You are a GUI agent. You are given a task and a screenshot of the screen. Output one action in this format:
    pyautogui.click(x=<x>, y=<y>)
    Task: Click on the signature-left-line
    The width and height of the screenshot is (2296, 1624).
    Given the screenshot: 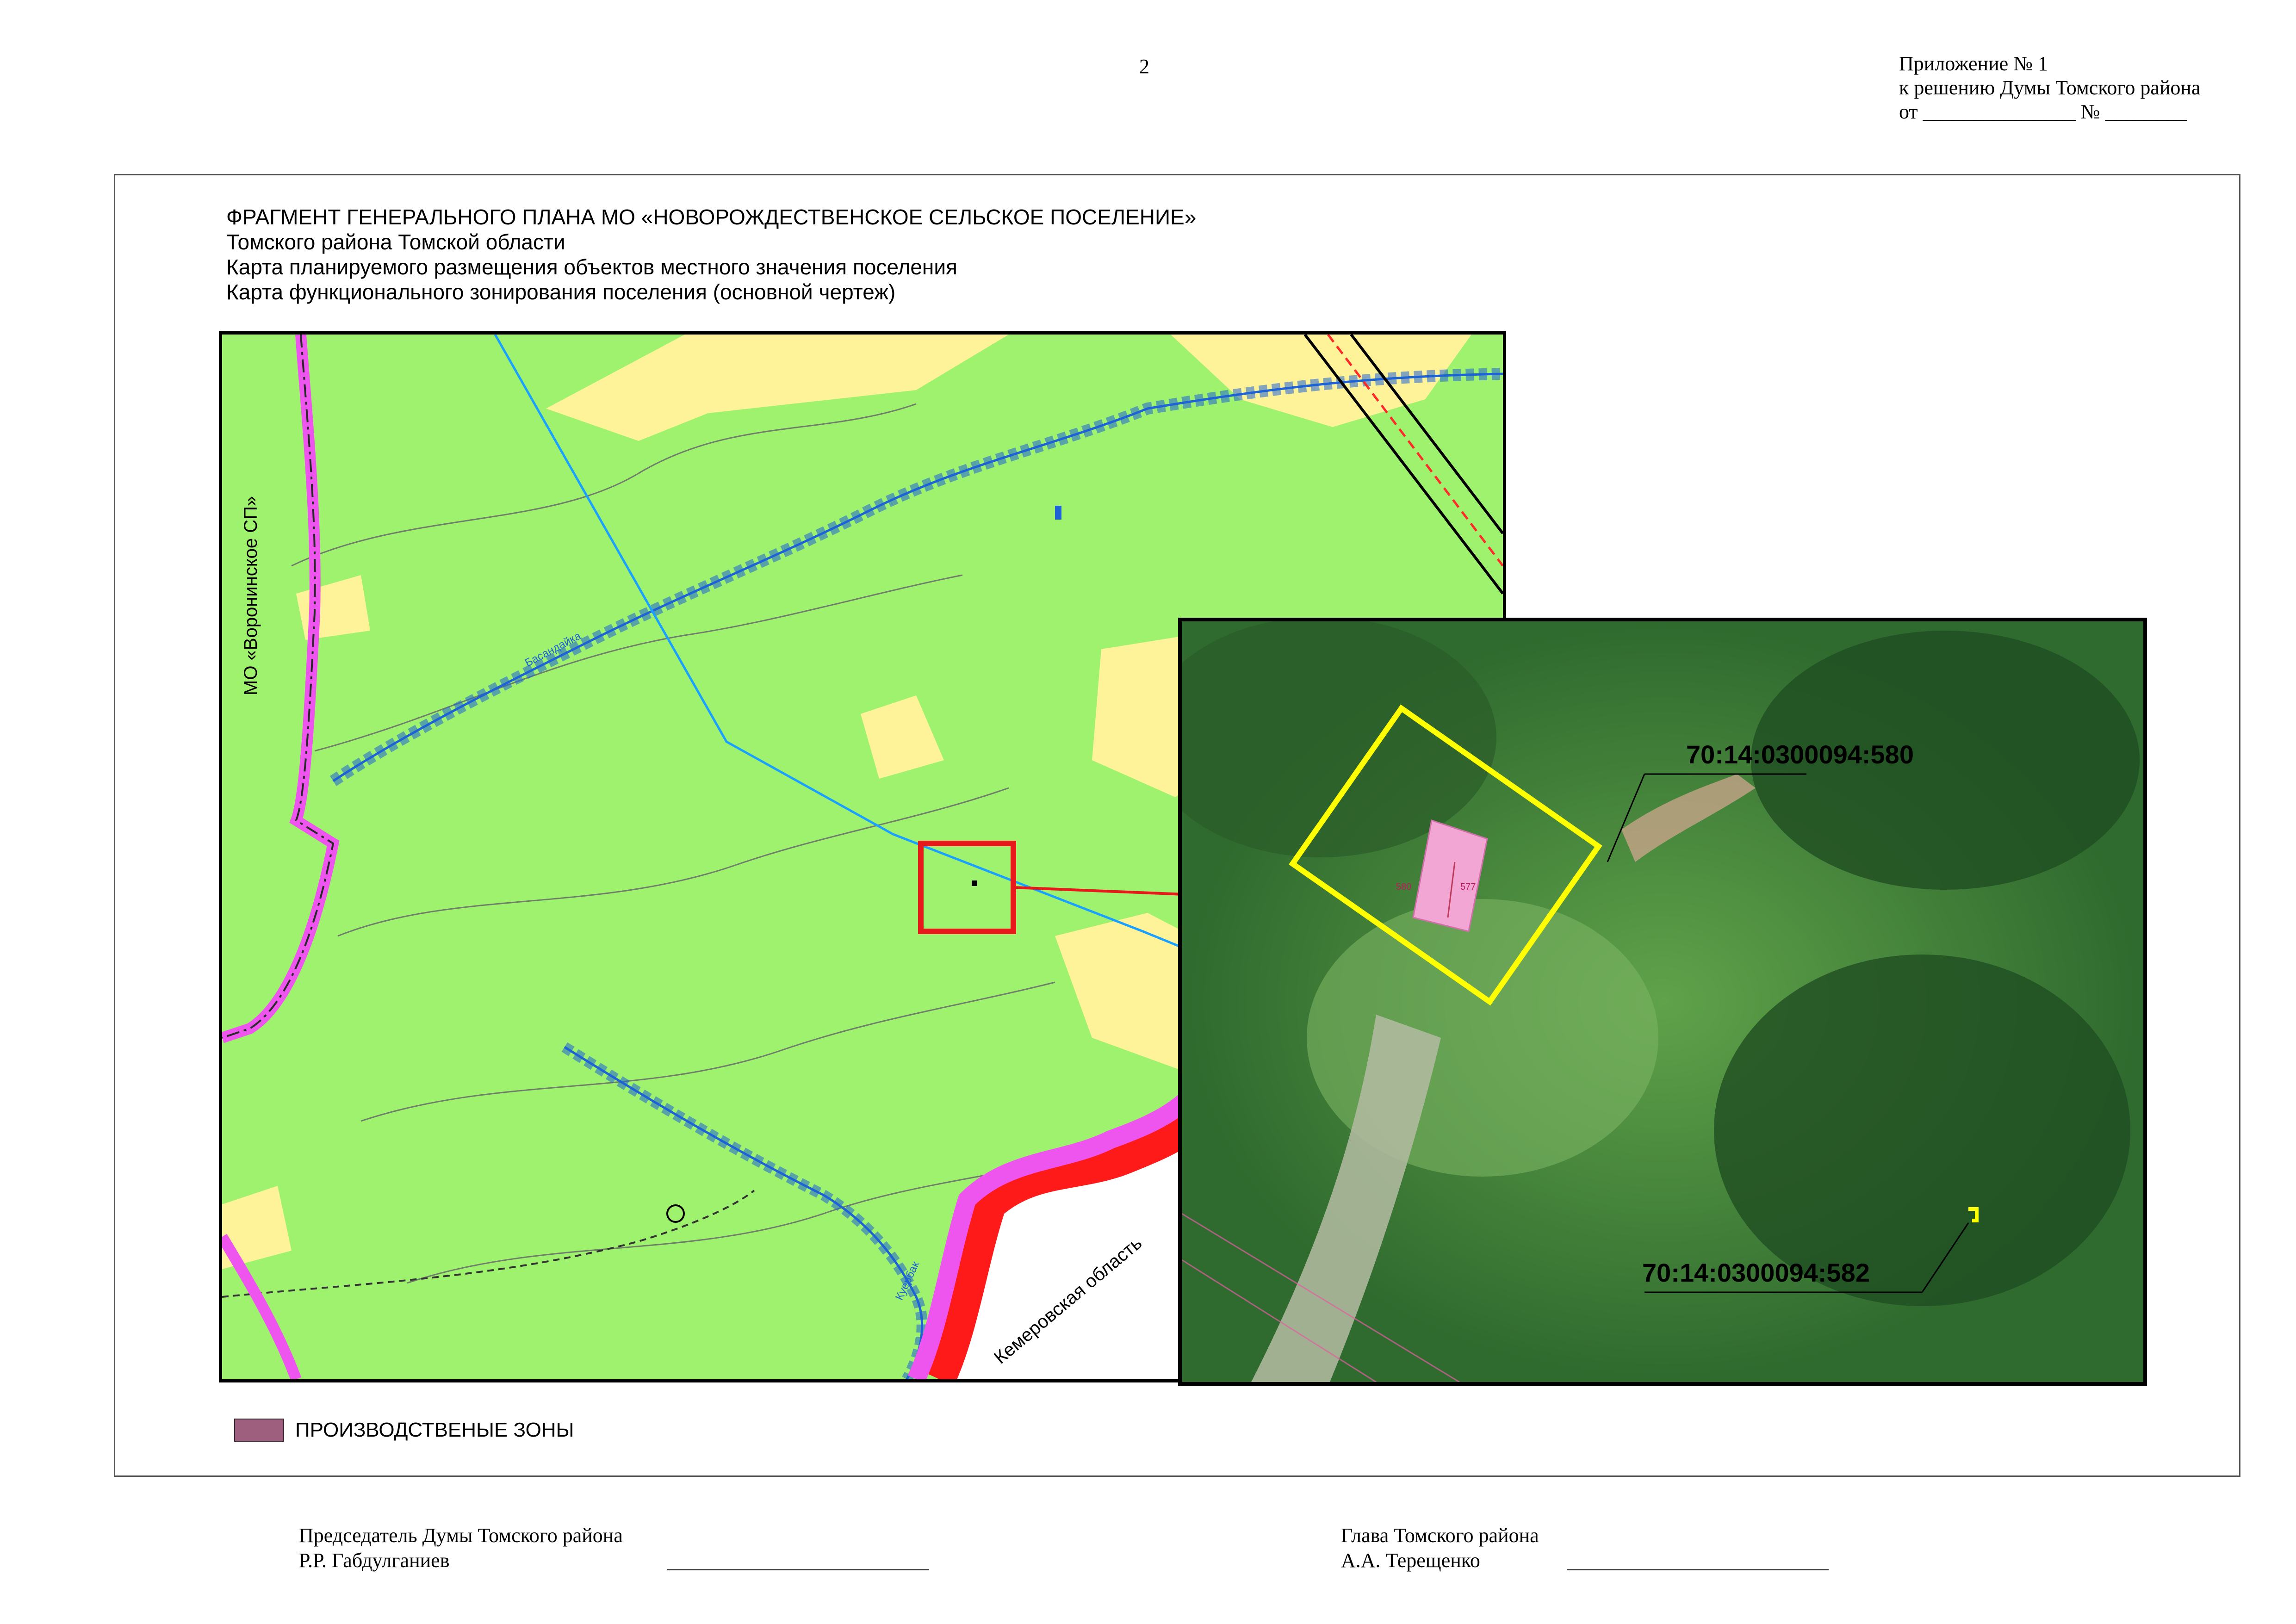 What is the action you would take?
    pyautogui.click(x=798, y=1569)
    